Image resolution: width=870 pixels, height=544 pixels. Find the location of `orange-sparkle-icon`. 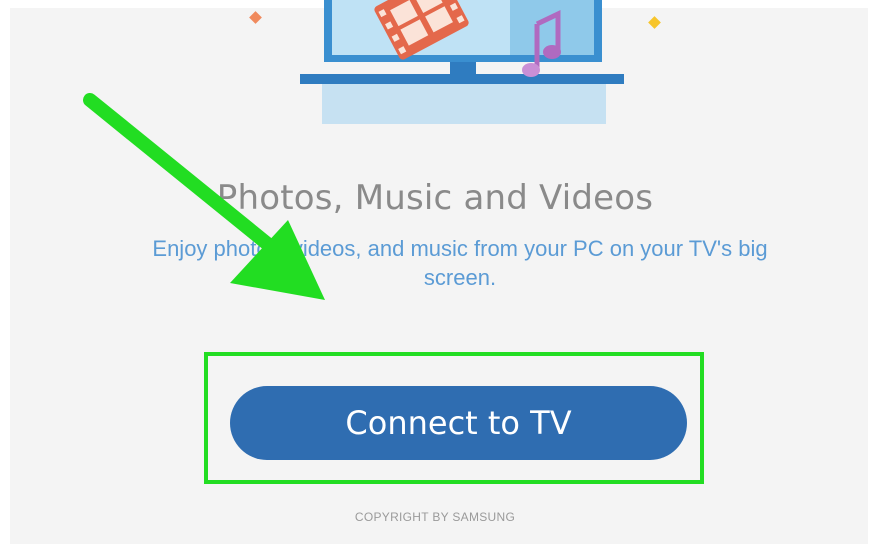

orange-sparkle-icon is located at coordinates (255, 17).